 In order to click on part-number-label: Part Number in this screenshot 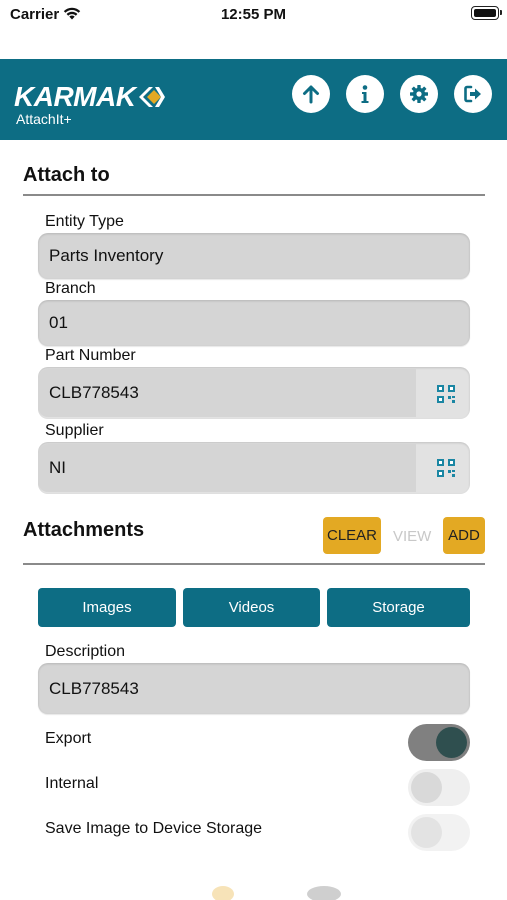, I will do `click(90, 355)`.